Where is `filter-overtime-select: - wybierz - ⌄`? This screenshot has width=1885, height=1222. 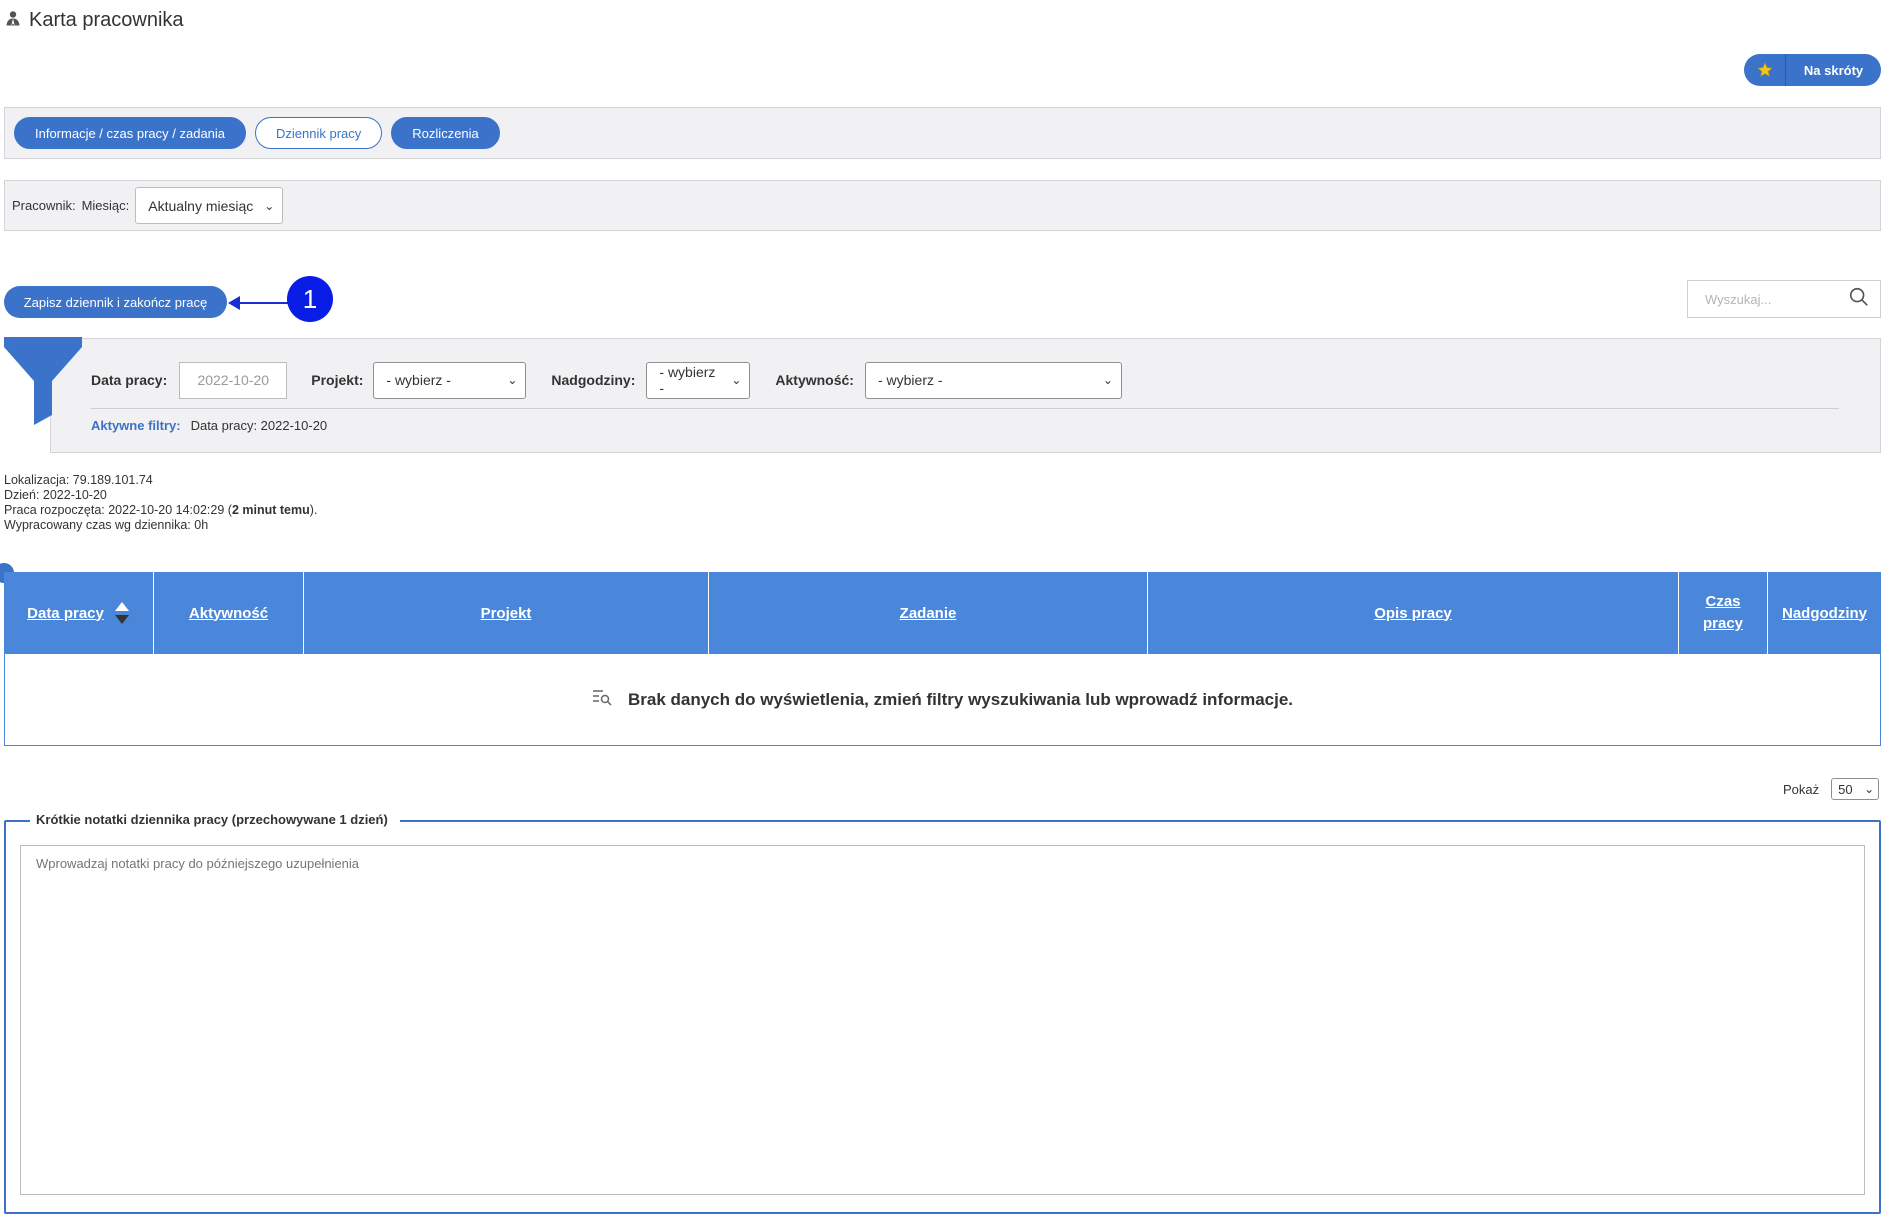 filter-overtime-select: - wybierz - ⌄ is located at coordinates (698, 380).